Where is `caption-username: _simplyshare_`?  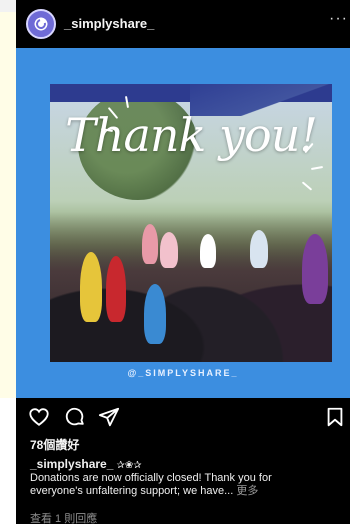
caption-username: _simplyshare_ is located at coordinates (71, 464).